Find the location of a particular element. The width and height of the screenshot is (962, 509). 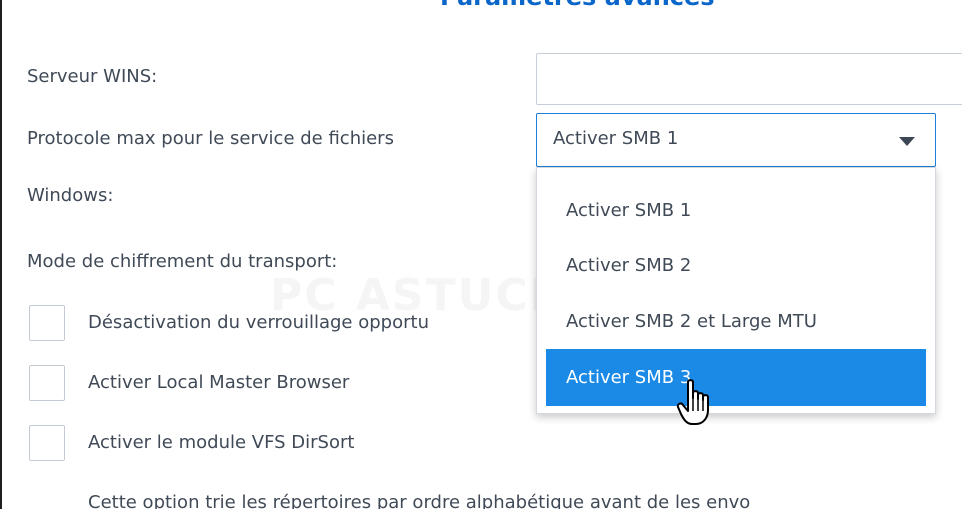

caret-down-icon is located at coordinates (907, 141).